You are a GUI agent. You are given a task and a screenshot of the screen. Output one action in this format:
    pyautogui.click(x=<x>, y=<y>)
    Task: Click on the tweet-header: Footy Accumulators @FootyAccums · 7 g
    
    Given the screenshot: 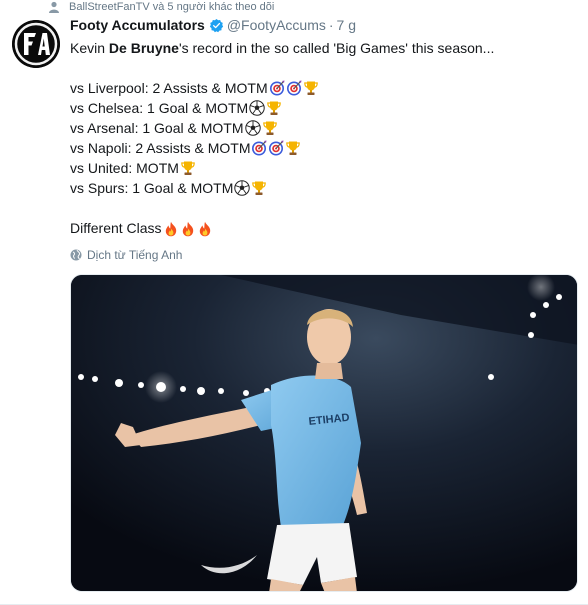 What is the action you would take?
    pyautogui.click(x=213, y=25)
    